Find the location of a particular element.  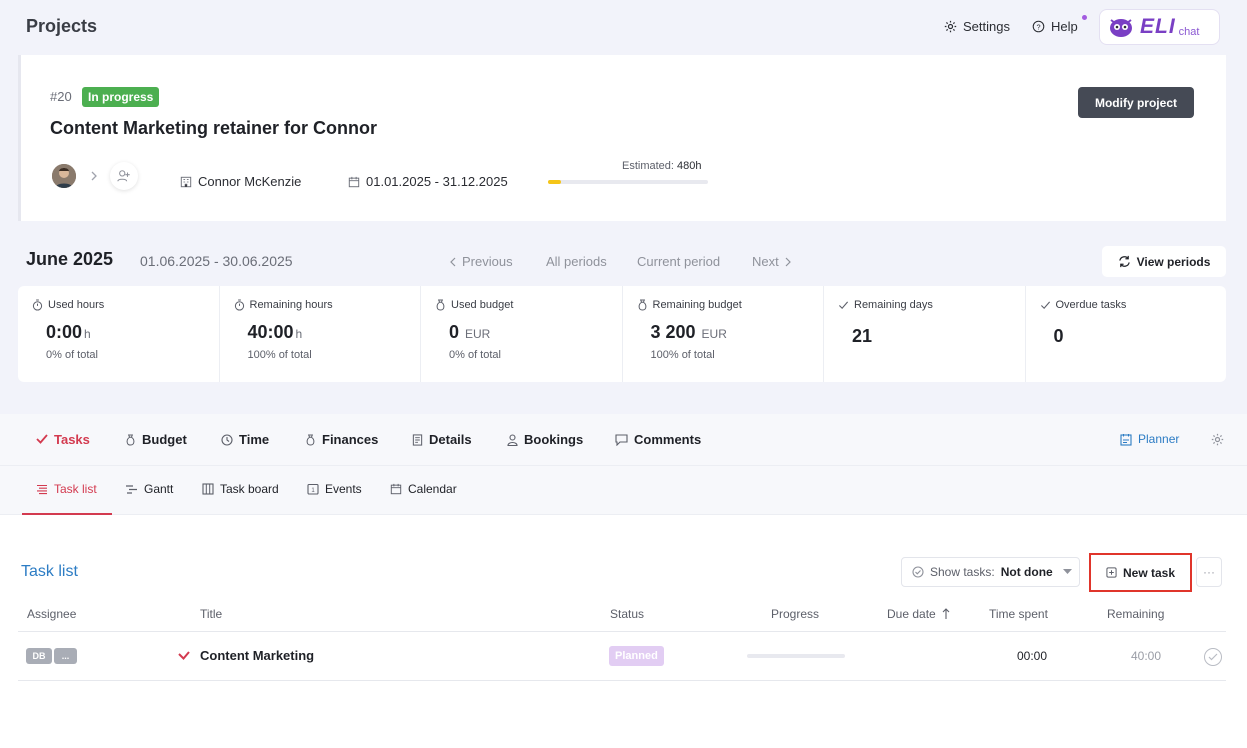

help-icon: ? is located at coordinates (1038, 26).